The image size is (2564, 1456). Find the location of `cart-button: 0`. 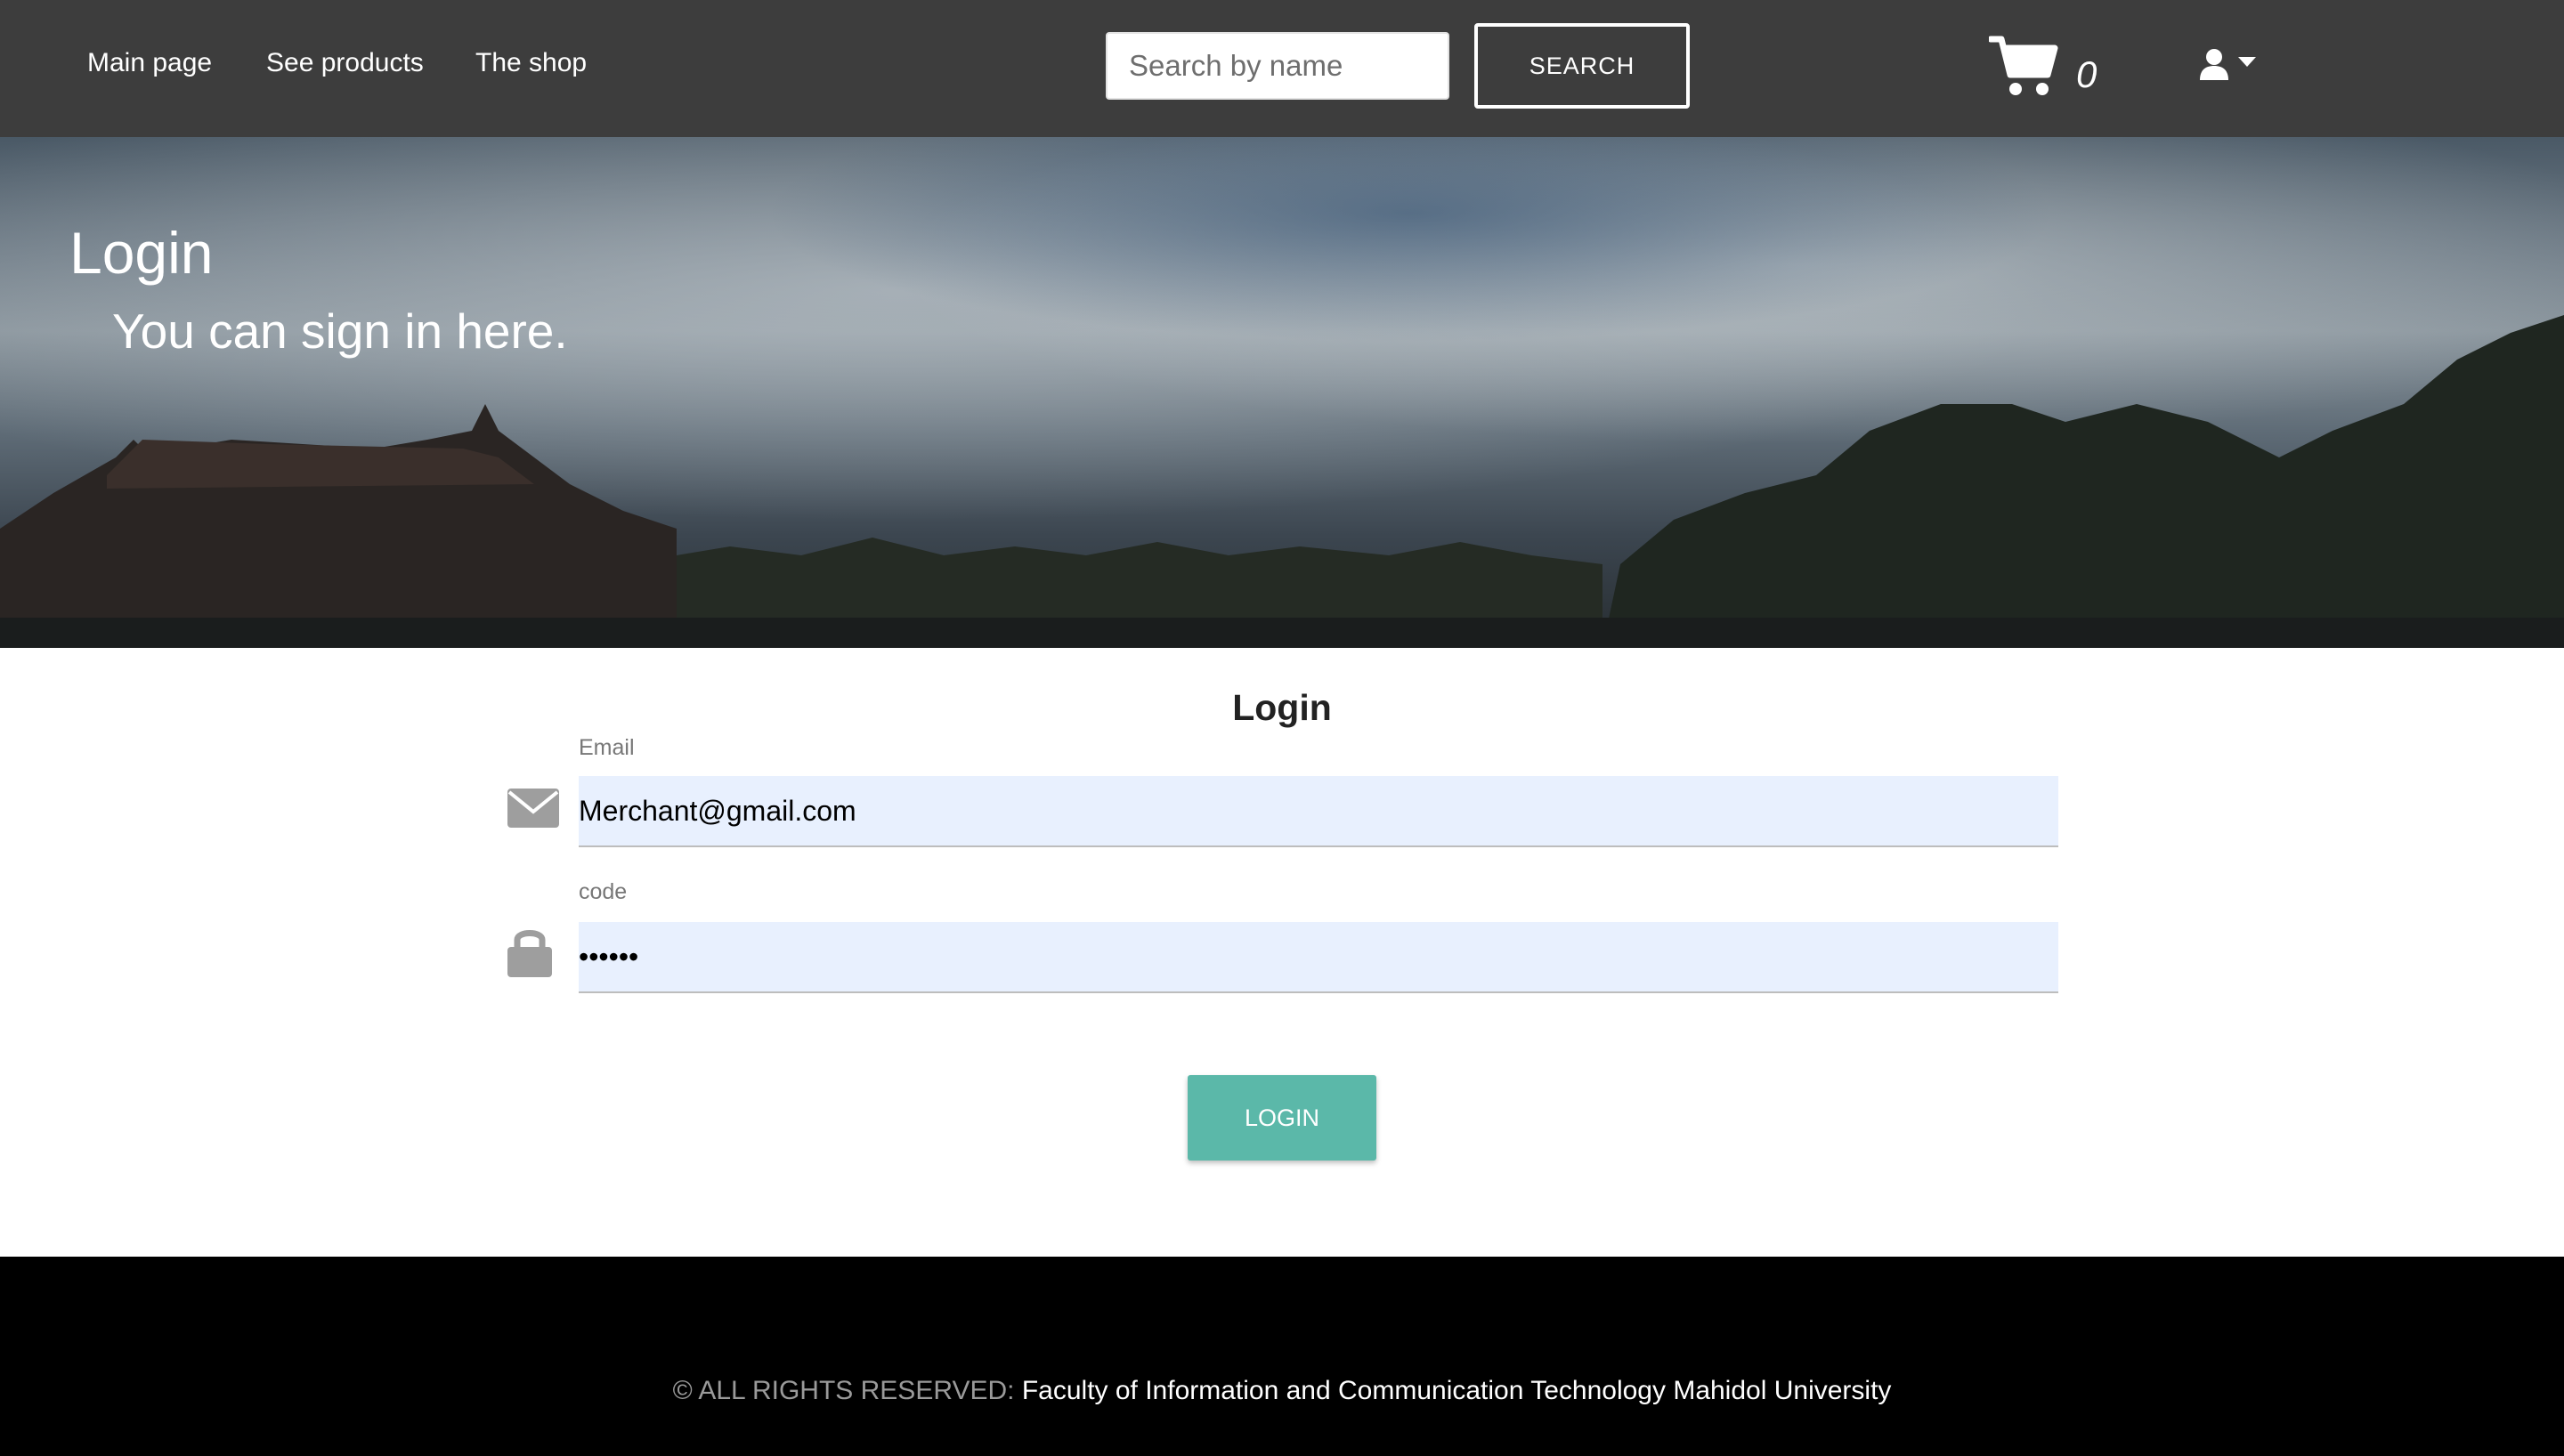

cart-button: 0 is located at coordinates (2051, 69).